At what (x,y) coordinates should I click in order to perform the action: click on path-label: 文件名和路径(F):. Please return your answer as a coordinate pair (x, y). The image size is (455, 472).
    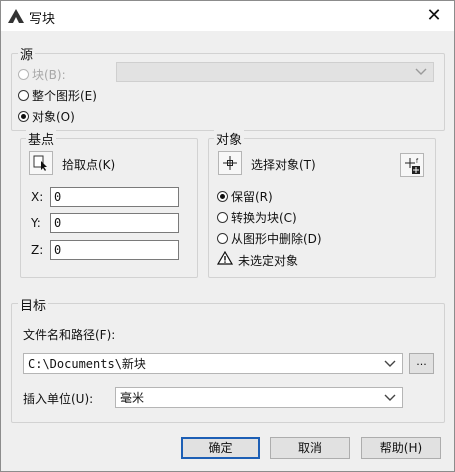
    Looking at the image, I should click on (69, 335).